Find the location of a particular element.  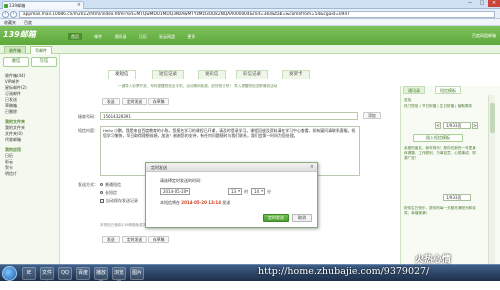

schedule-confirm-button: 定时发送 is located at coordinates (276, 218).